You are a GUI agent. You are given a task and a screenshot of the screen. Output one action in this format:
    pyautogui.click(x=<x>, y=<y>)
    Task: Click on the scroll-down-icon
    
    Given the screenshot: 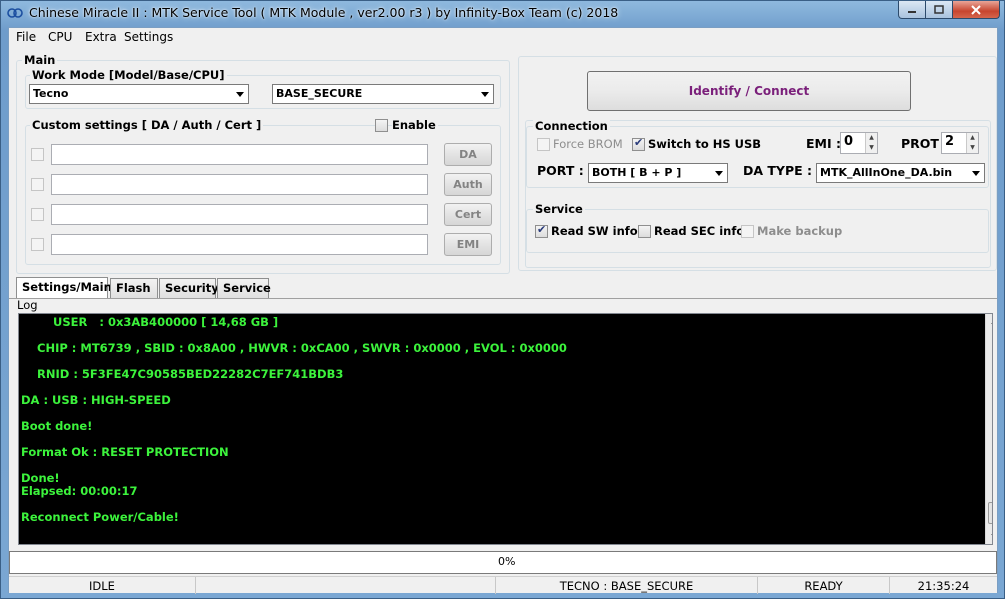 What is the action you would take?
    pyautogui.click(x=989, y=535)
    